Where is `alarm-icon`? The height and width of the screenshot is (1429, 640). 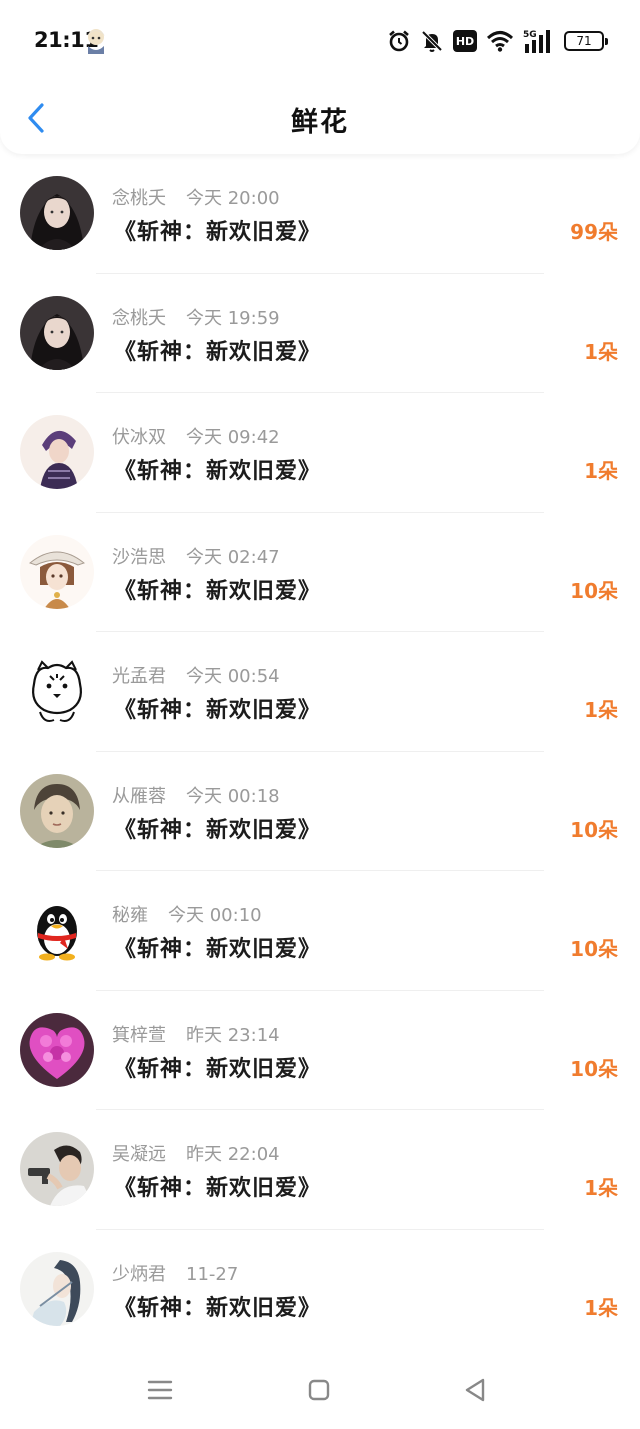 alarm-icon is located at coordinates (399, 41).